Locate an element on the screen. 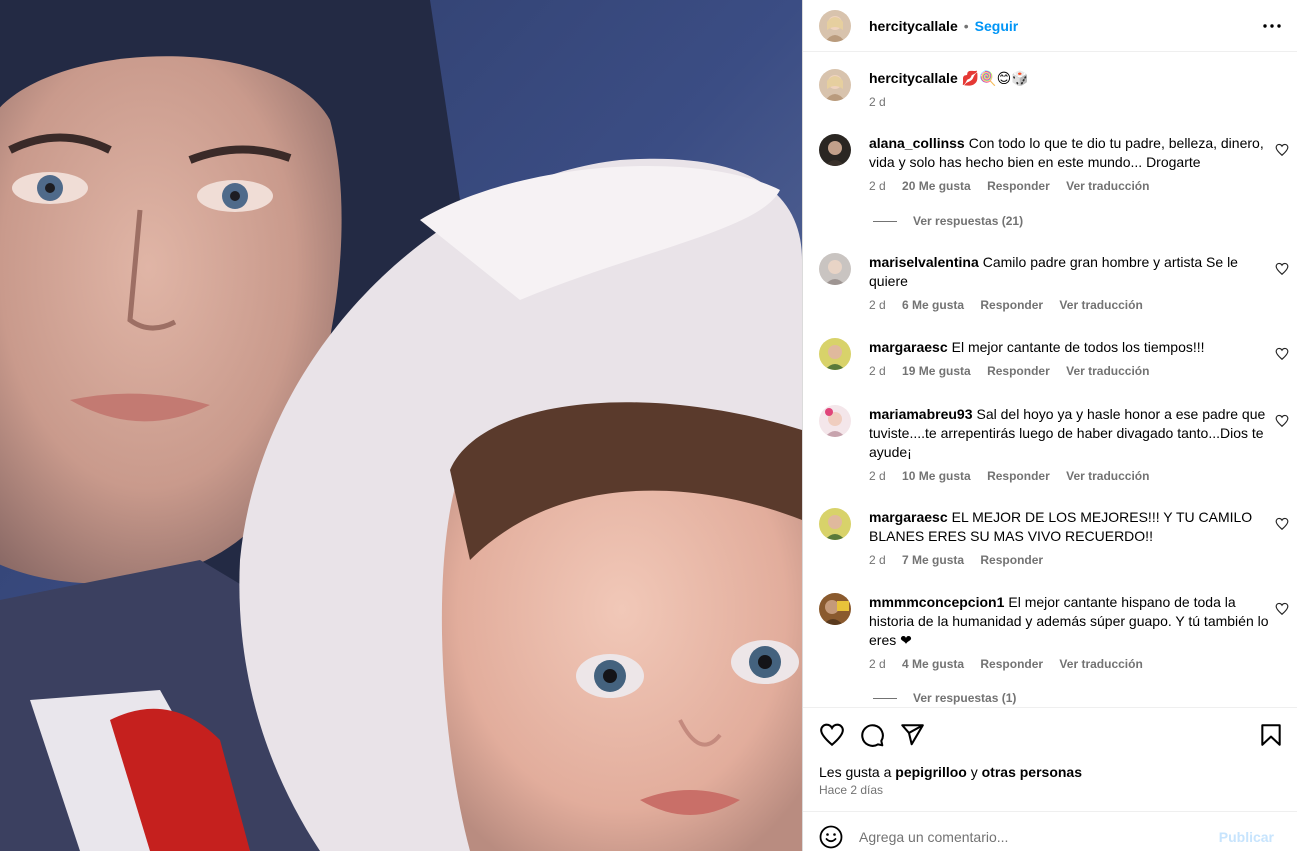 The image size is (1297, 851). add-comment-bar: Publicar is located at coordinates (1050, 831).